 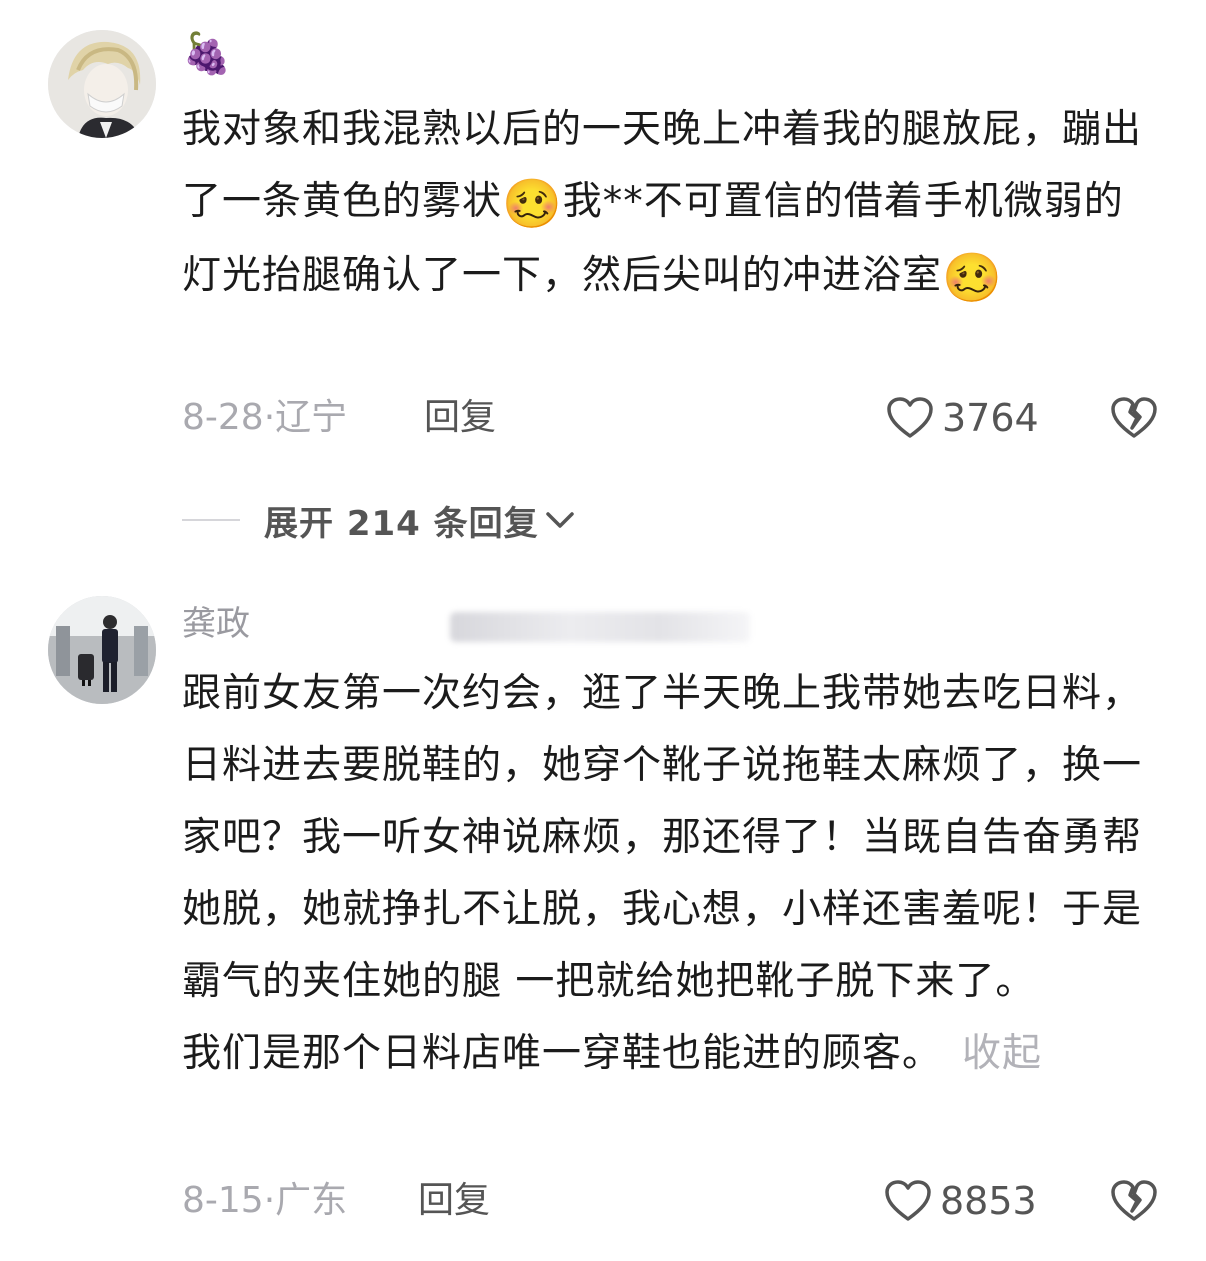 What do you see at coordinates (600, 627) in the screenshot?
I see `redacted-info` at bounding box center [600, 627].